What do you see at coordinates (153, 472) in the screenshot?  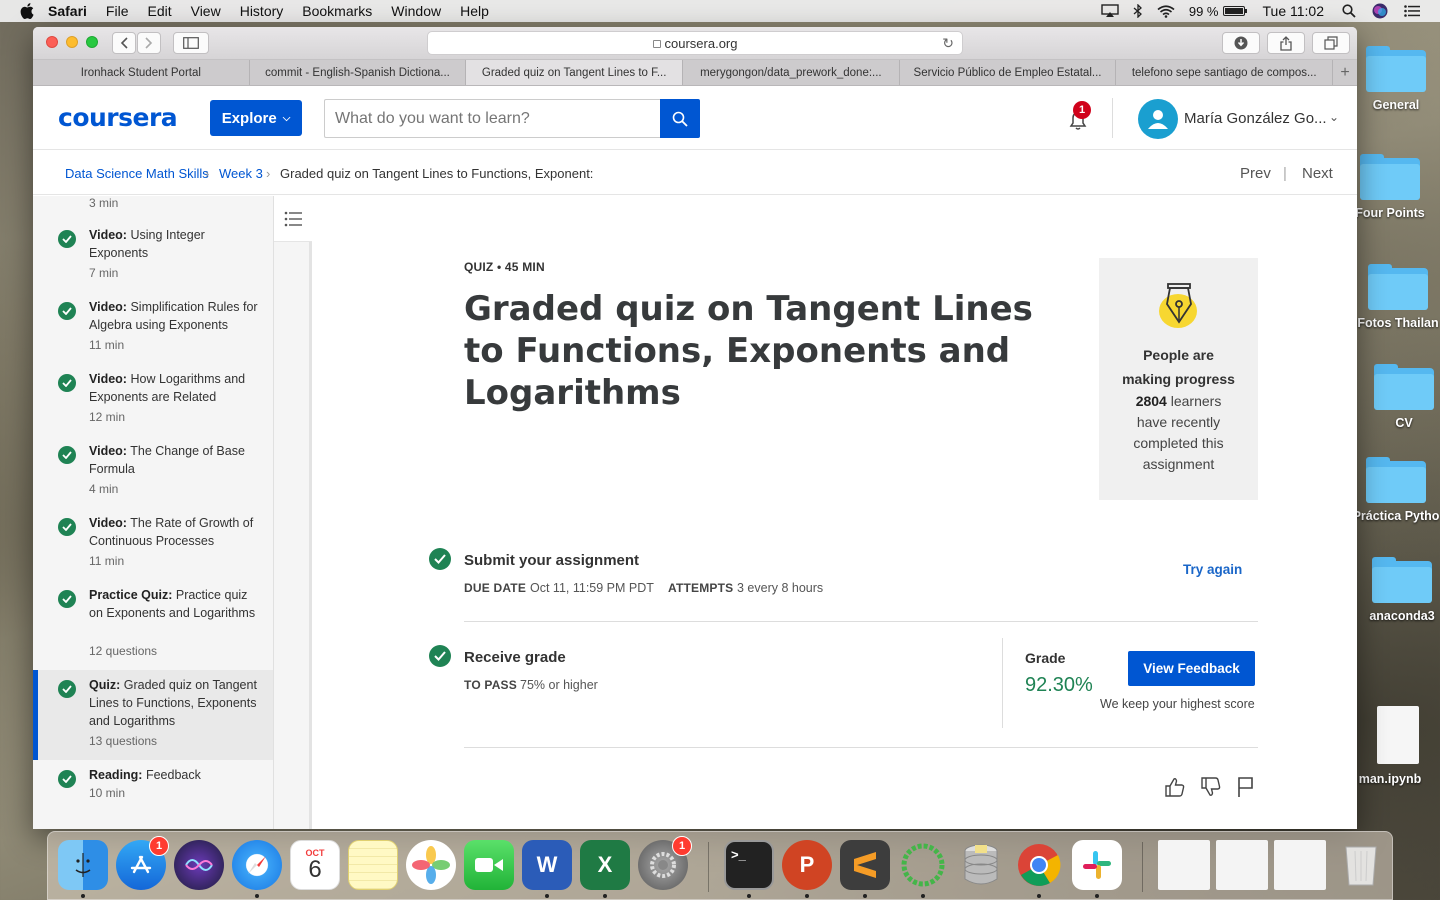 I see `sidebar-item: Video: The Change of Base Formula 4 min` at bounding box center [153, 472].